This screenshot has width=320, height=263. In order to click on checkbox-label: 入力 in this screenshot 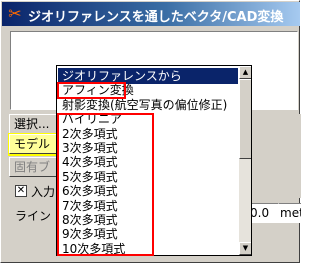, I will do `click(43, 192)`.